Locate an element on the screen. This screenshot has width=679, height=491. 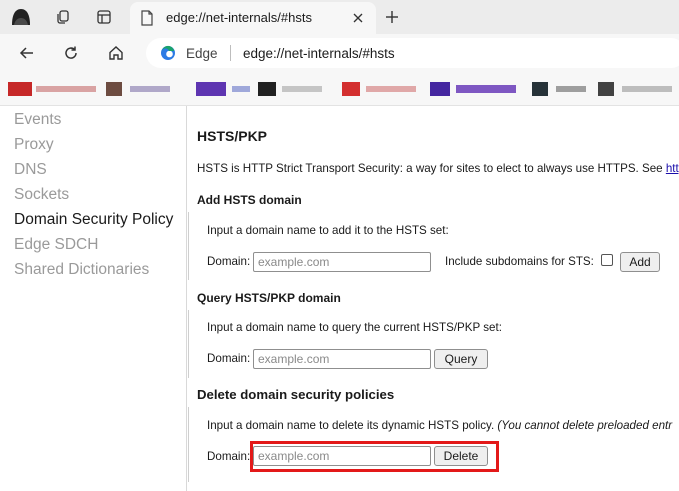
url-text: edge://net-internals/#hsts is located at coordinates (319, 53).